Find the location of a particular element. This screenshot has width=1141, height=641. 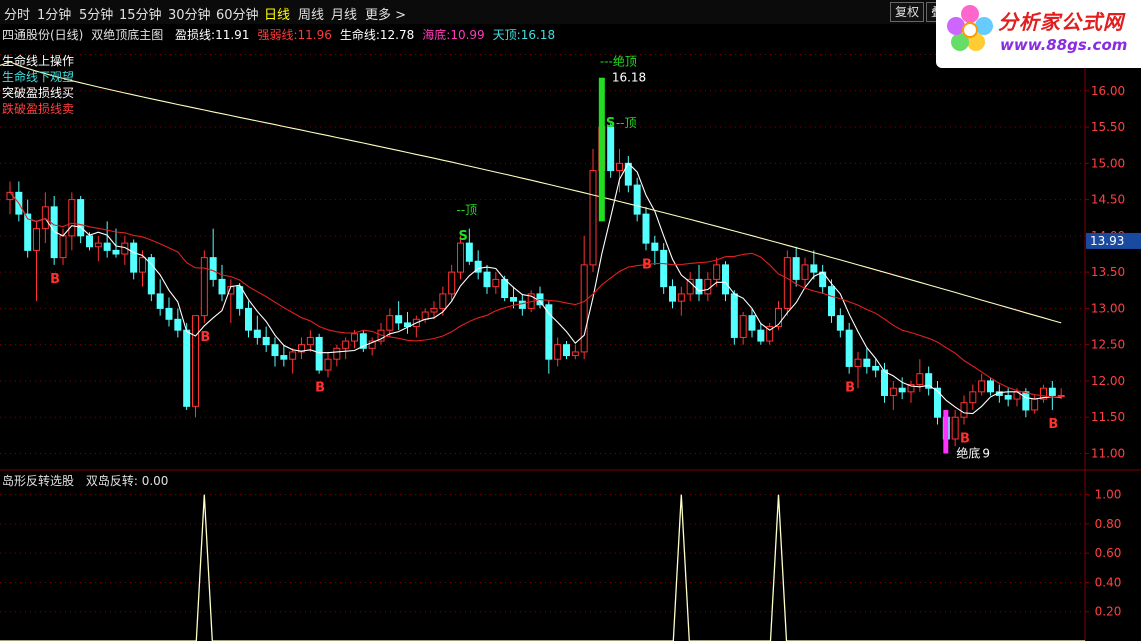

price-tick-label: 15.50 is located at coordinates (1108, 127).